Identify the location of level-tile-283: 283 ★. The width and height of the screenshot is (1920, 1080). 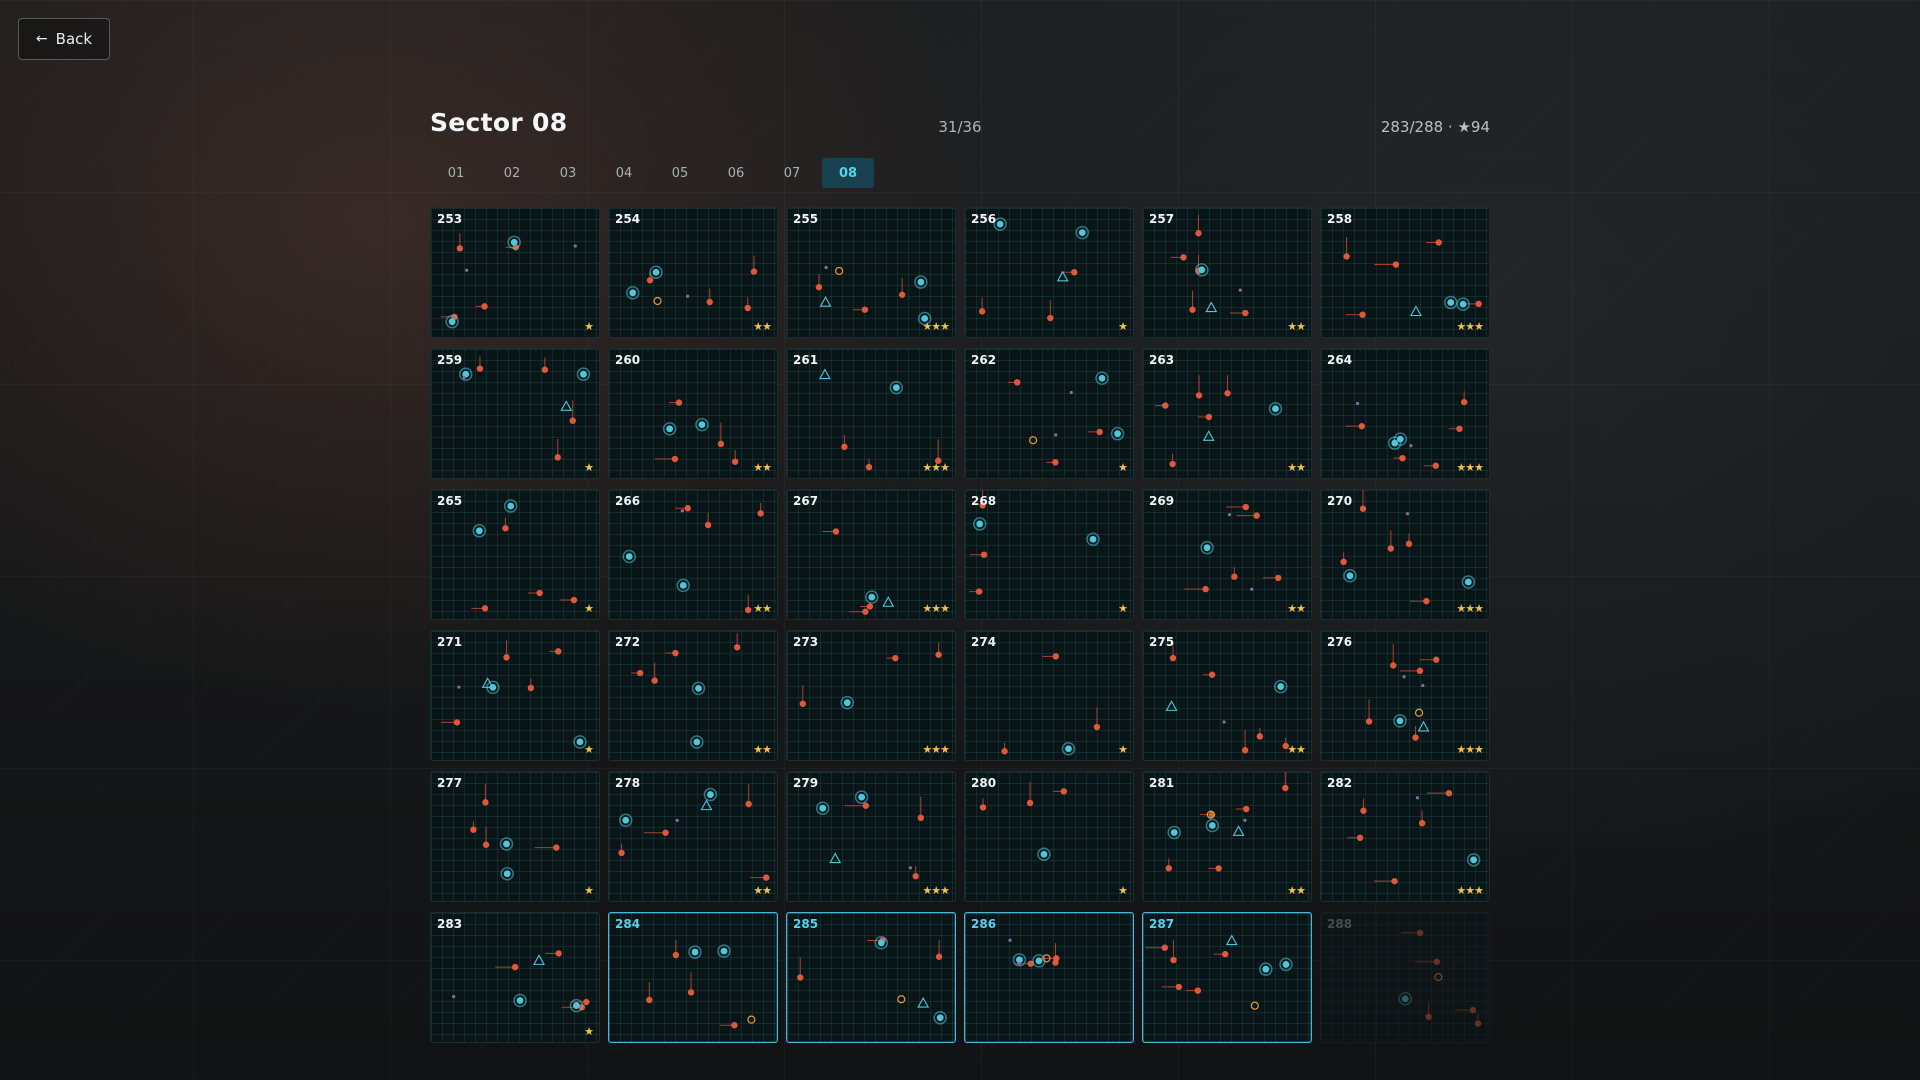
(515, 977).